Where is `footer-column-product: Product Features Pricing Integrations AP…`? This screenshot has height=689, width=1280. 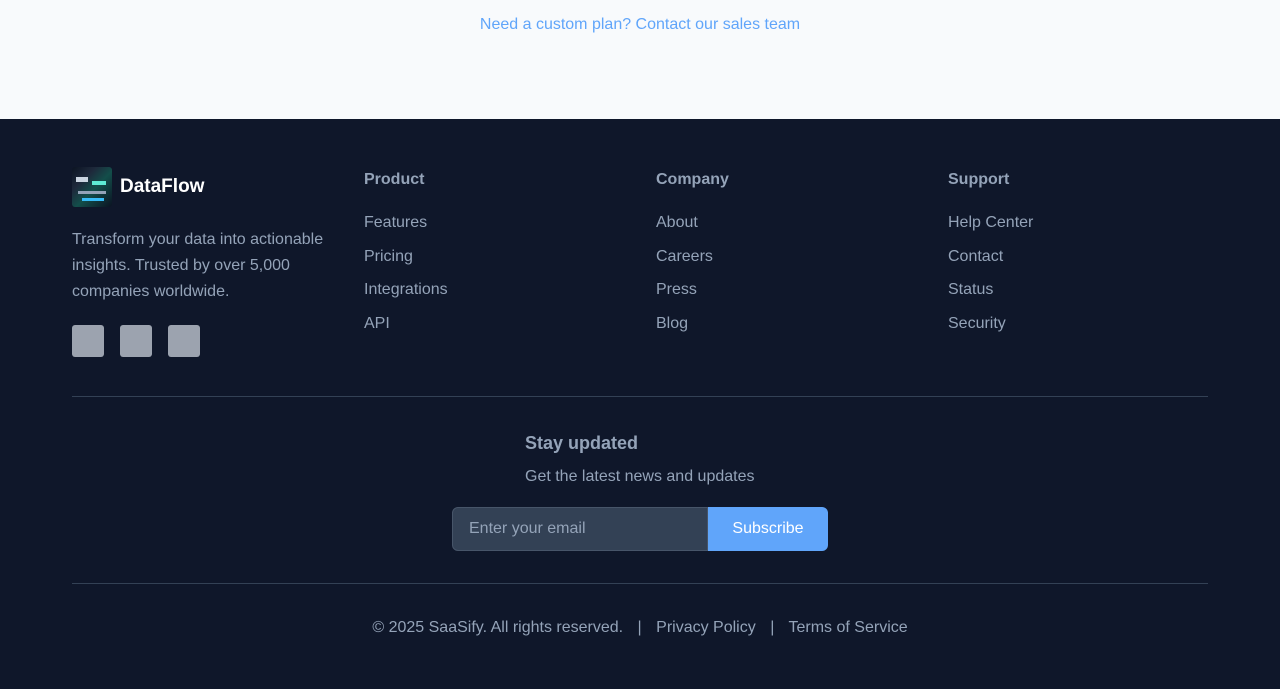 footer-column-product: Product Features Pricing Integrations AP… is located at coordinates (464, 259).